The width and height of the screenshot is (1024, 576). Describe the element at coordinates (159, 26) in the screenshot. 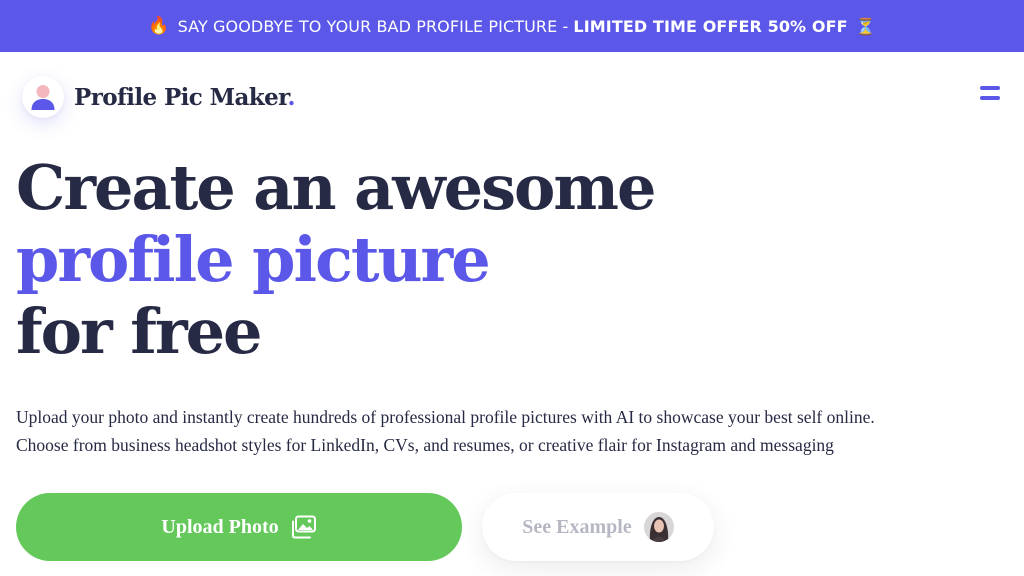

I see `fire-icon: 🔥` at that location.